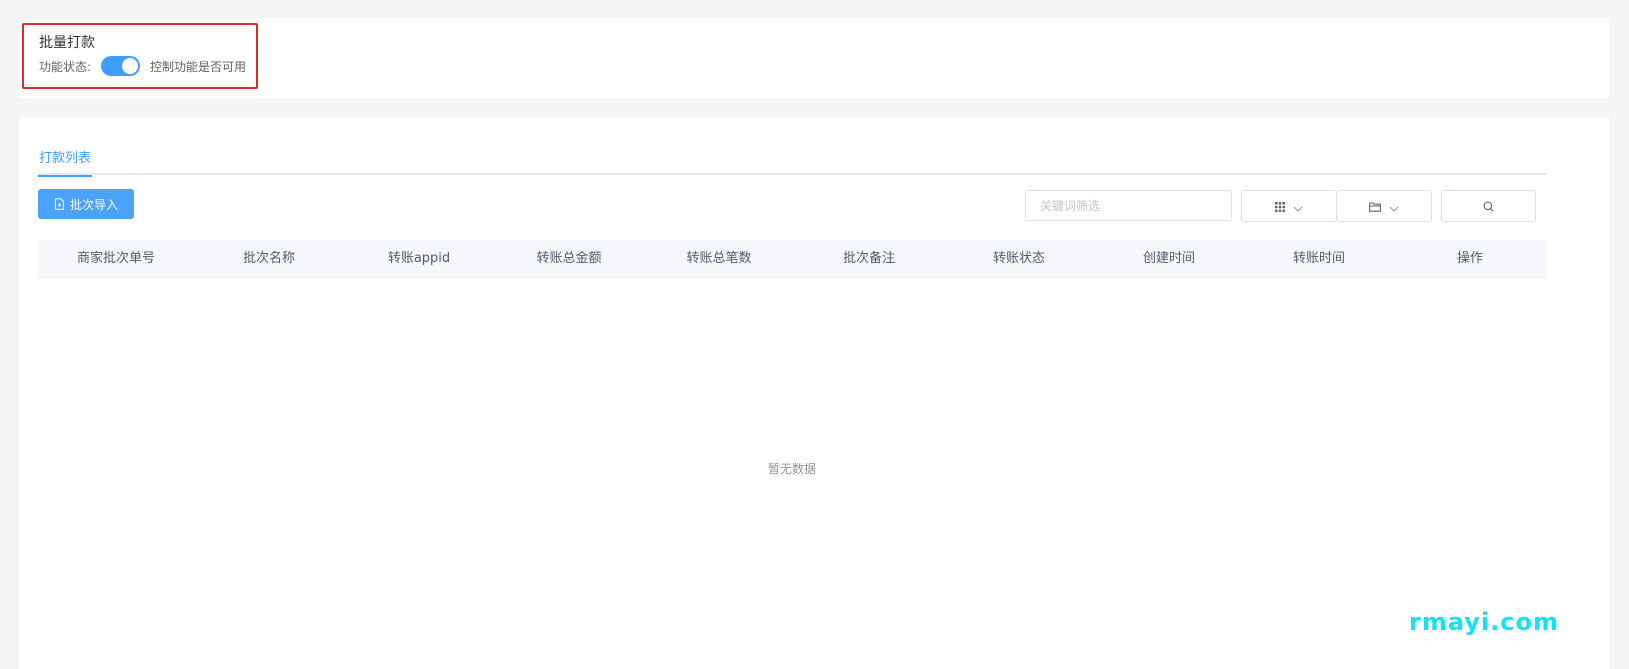 Image resolution: width=1629 pixels, height=669 pixels. Describe the element at coordinates (792, 162) in the screenshot. I see `tabs: 打款列表` at that location.